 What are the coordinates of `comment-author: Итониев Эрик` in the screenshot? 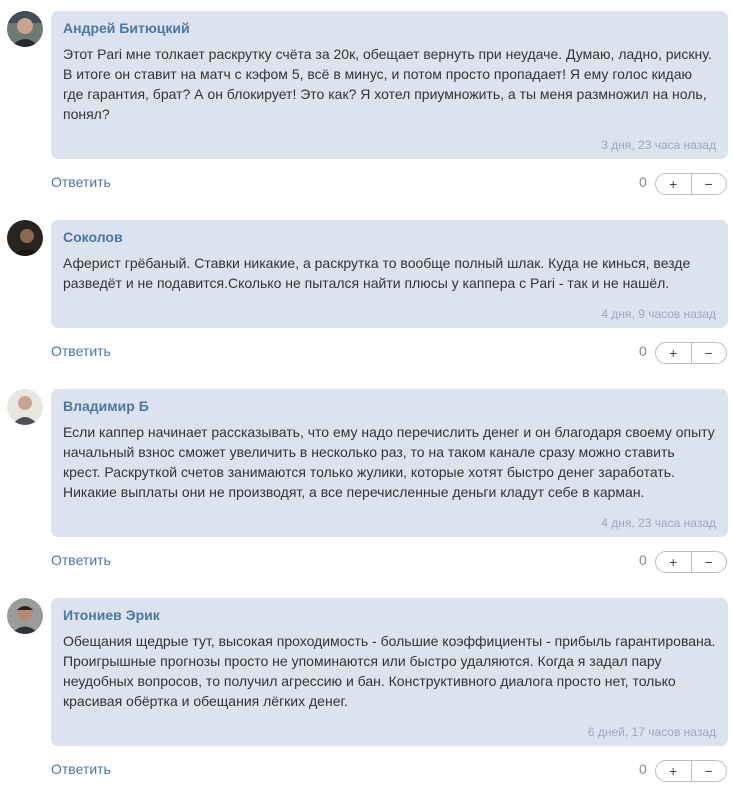 It's located at (389, 615).